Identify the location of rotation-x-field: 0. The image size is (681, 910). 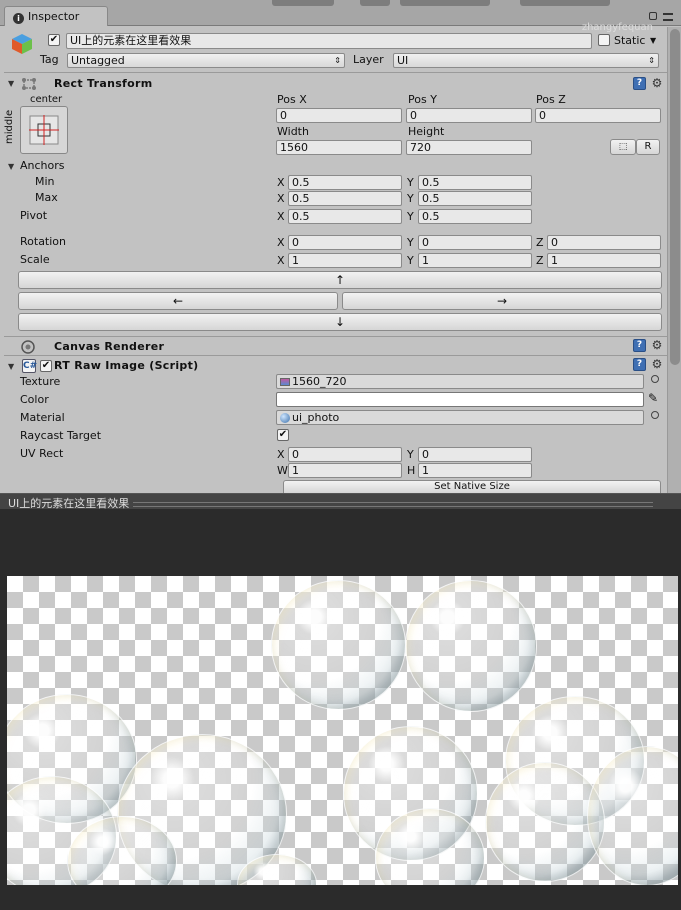
(345, 242).